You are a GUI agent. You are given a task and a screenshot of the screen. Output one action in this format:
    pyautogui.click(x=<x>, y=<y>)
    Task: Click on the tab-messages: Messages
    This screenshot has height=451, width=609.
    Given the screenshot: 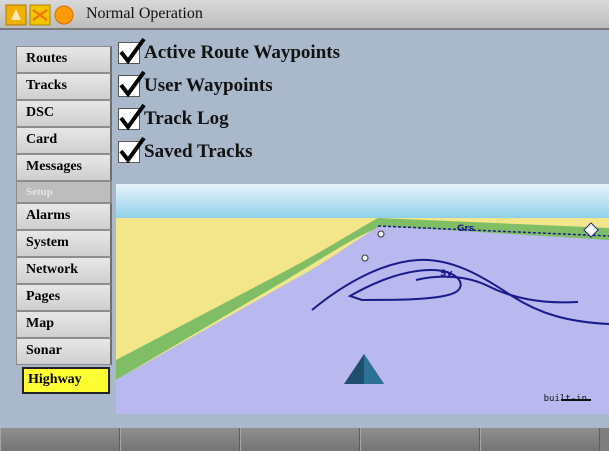 What is the action you would take?
    pyautogui.click(x=64, y=167)
    